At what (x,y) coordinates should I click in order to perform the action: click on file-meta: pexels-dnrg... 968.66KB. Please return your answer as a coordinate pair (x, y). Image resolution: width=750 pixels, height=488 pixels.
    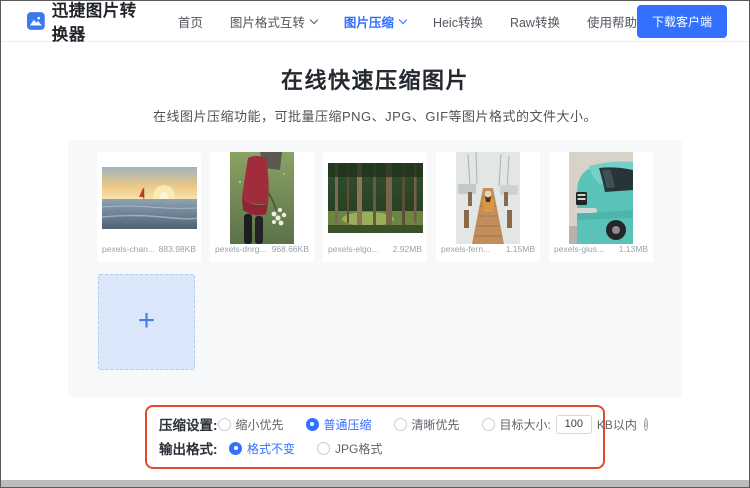
    Looking at the image, I should click on (262, 251).